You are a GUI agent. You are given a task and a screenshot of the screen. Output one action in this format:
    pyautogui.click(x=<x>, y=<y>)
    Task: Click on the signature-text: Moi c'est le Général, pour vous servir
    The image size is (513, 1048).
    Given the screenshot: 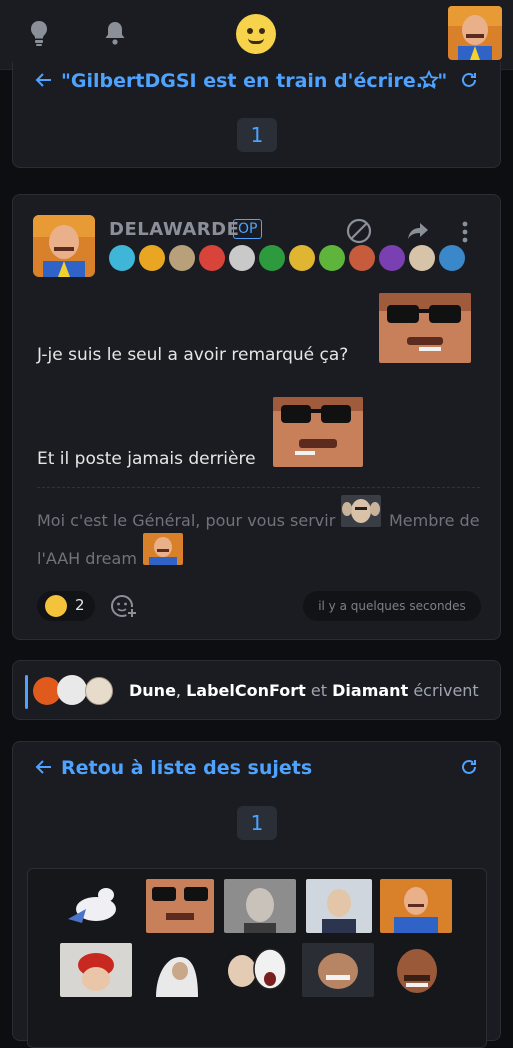 What is the action you would take?
    pyautogui.click(x=186, y=520)
    